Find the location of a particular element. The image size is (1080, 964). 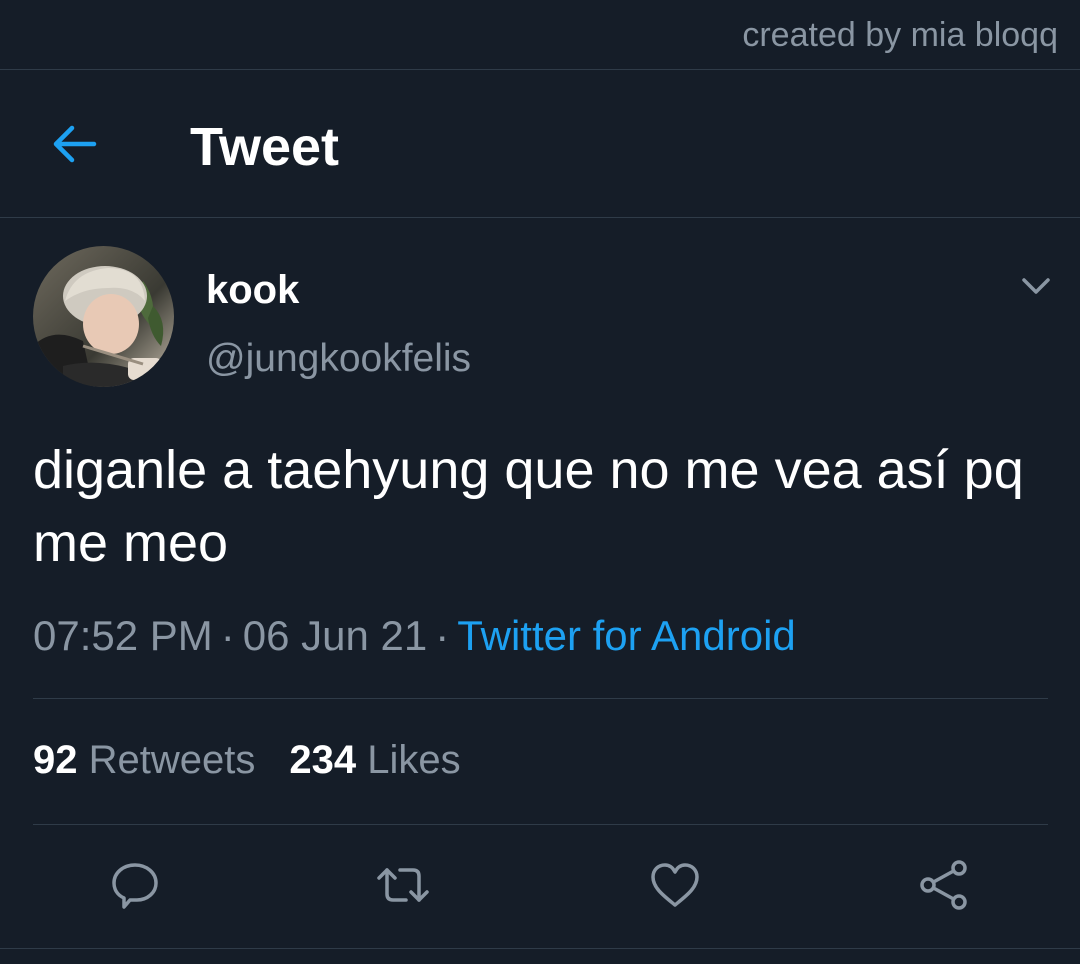

retweet-icon is located at coordinates (403, 885).